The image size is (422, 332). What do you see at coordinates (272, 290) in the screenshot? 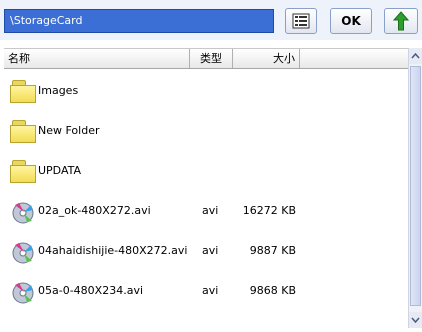
I see `item-size: 9868 KB` at bounding box center [272, 290].